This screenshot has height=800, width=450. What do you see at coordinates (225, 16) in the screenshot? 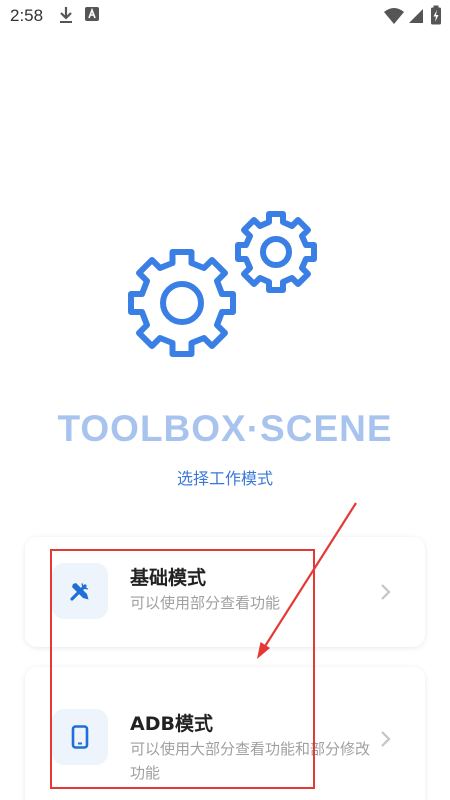
I see `status-bar: 2:58` at bounding box center [225, 16].